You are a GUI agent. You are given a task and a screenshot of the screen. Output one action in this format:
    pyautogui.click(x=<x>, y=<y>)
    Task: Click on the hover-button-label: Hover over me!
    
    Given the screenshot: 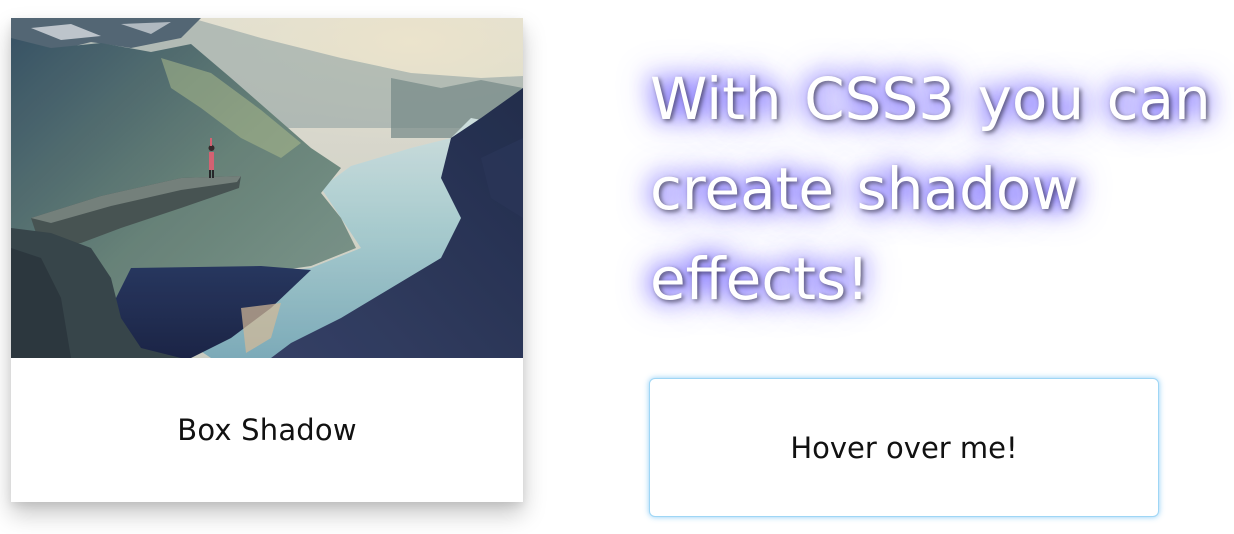 What is the action you would take?
    pyautogui.click(x=904, y=447)
    